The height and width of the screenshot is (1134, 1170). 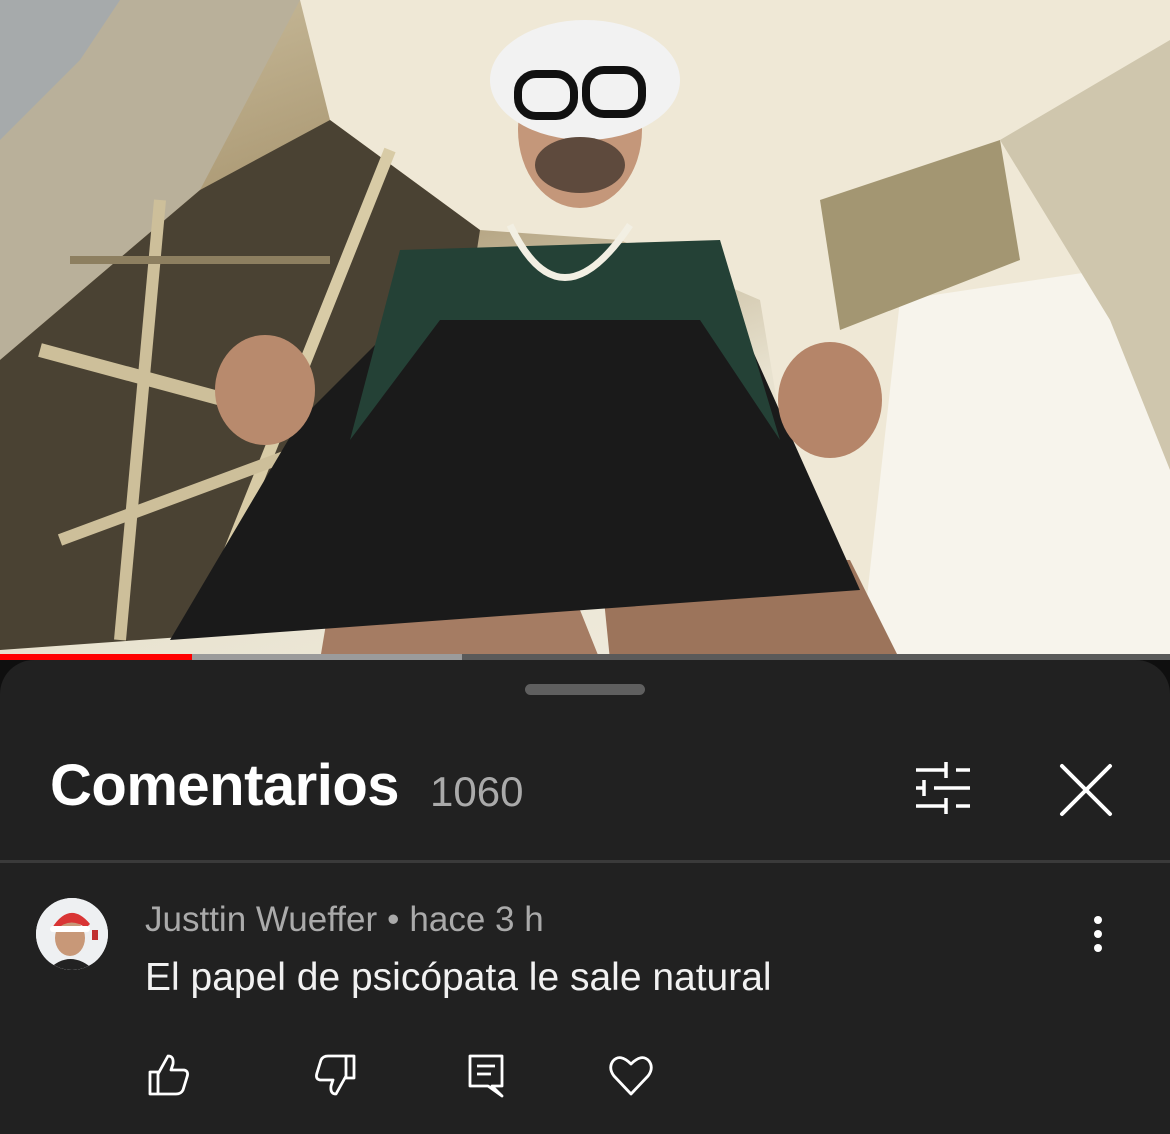 I want to click on comment-meta: Justtin Wueffer • hace 3 h, so click(x=344, y=920).